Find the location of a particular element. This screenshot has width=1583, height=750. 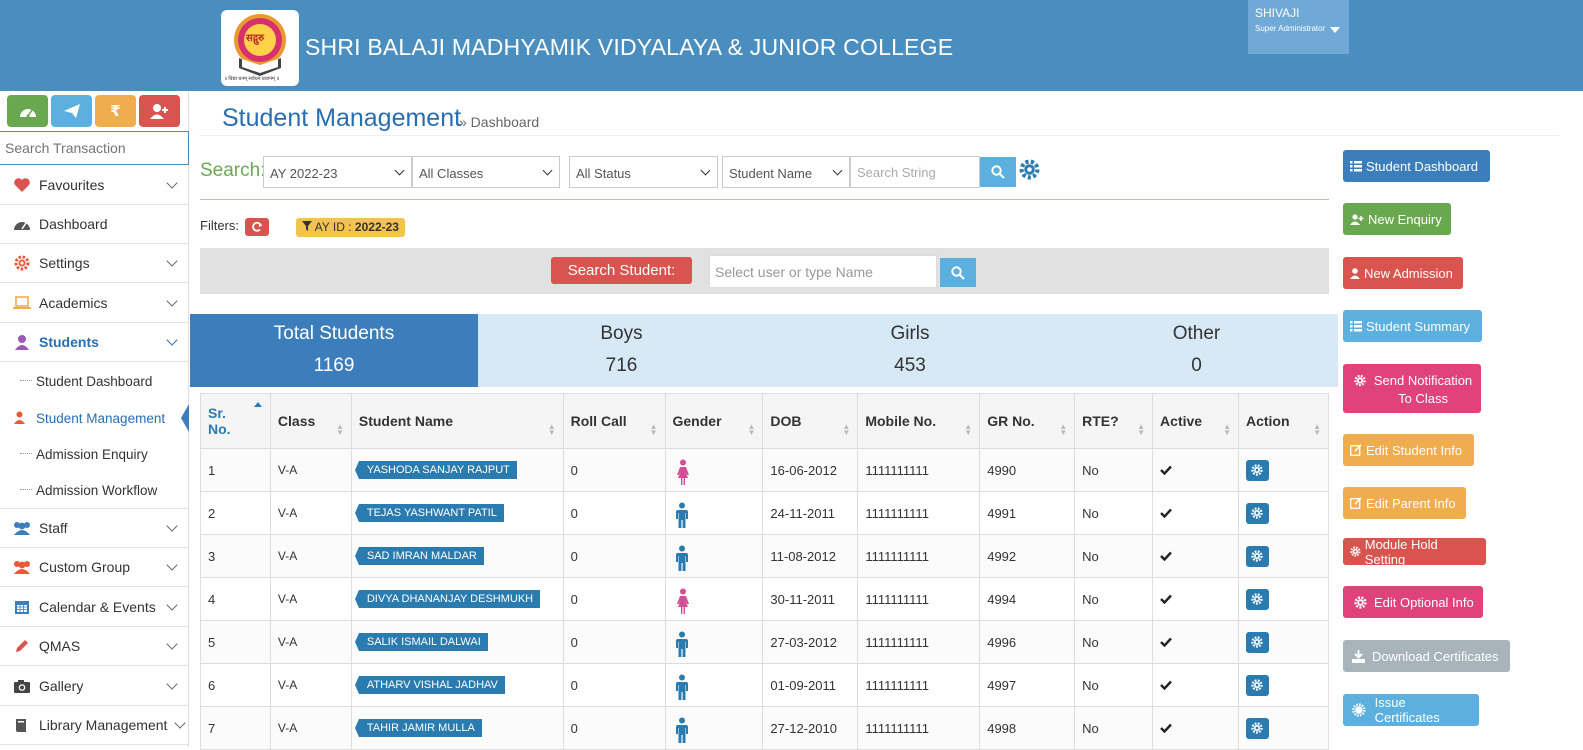

column-header-class: Class ▲ ▼ is located at coordinates (310, 421).